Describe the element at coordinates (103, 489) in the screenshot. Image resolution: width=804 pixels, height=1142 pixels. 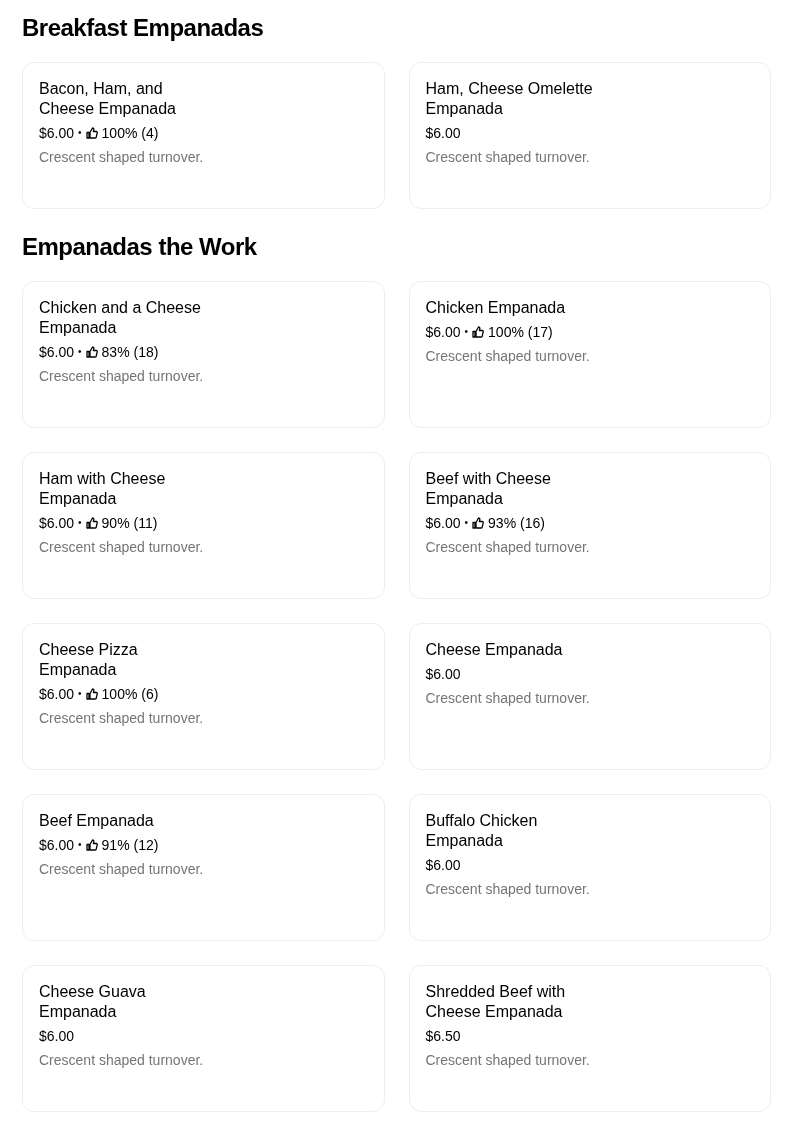
I see `item-name: Ham with Cheese Empanada` at that location.